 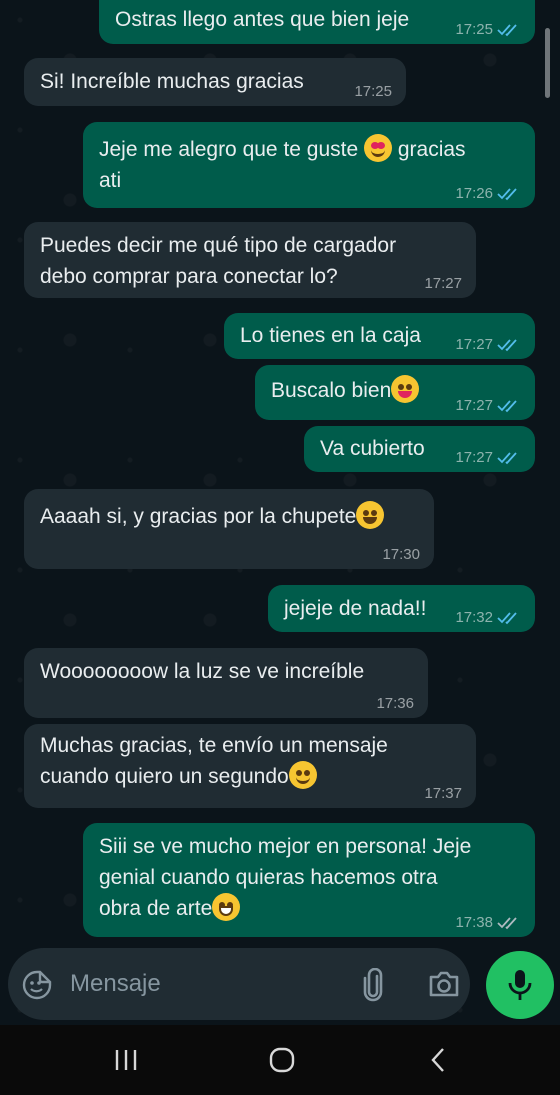 What do you see at coordinates (202, 671) in the screenshot?
I see `message-text: Woooooooow la luz se ve increíble` at bounding box center [202, 671].